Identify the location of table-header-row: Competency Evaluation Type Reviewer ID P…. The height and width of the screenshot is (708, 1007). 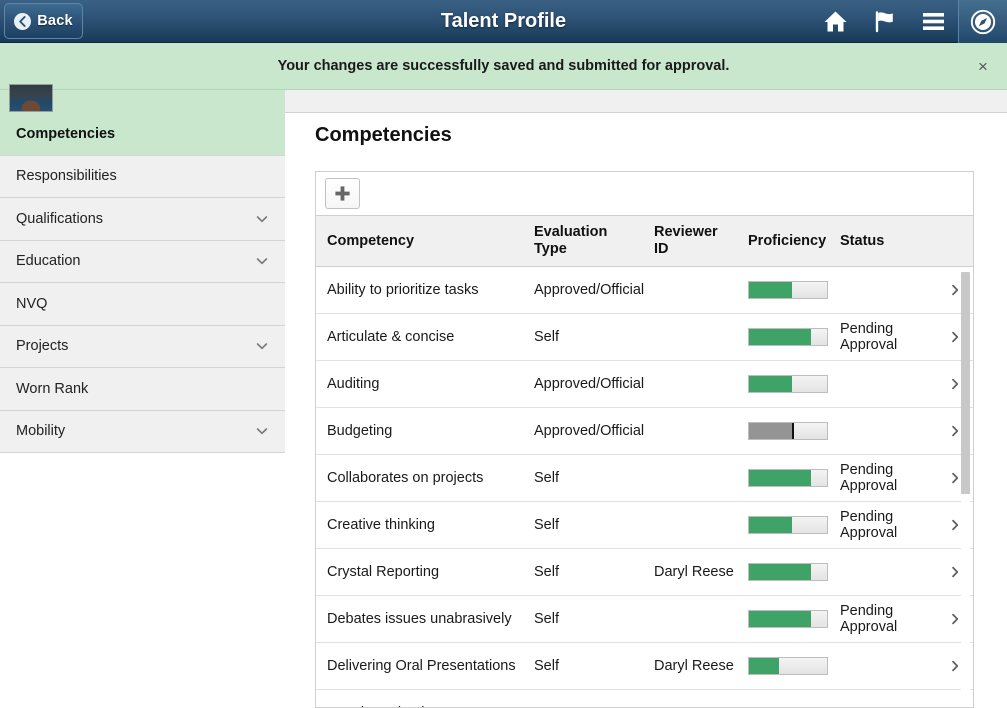
(644, 241).